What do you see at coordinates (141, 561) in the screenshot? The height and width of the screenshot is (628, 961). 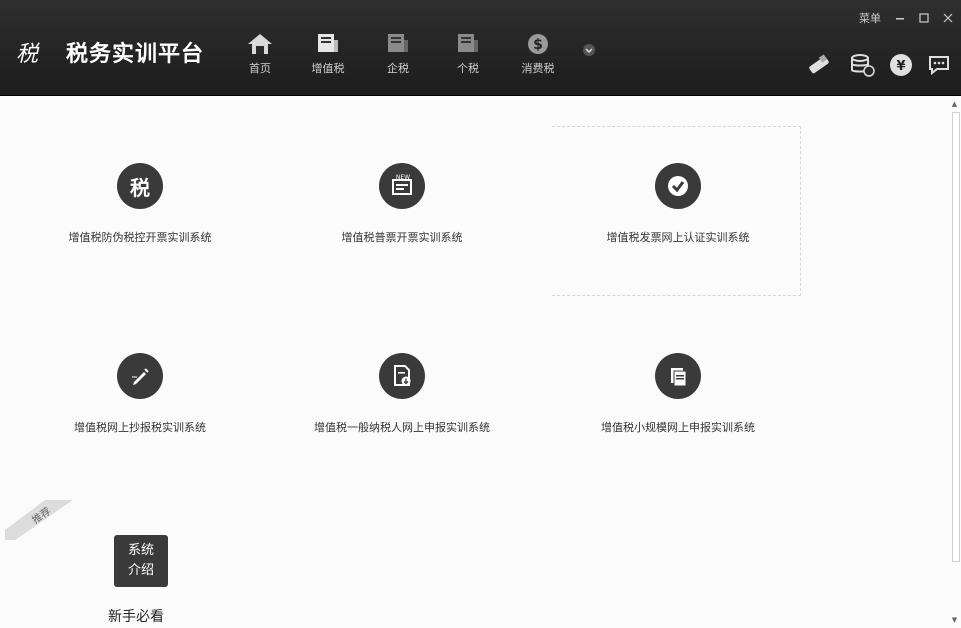 I see `system-intro-button: 系统 介绍` at bounding box center [141, 561].